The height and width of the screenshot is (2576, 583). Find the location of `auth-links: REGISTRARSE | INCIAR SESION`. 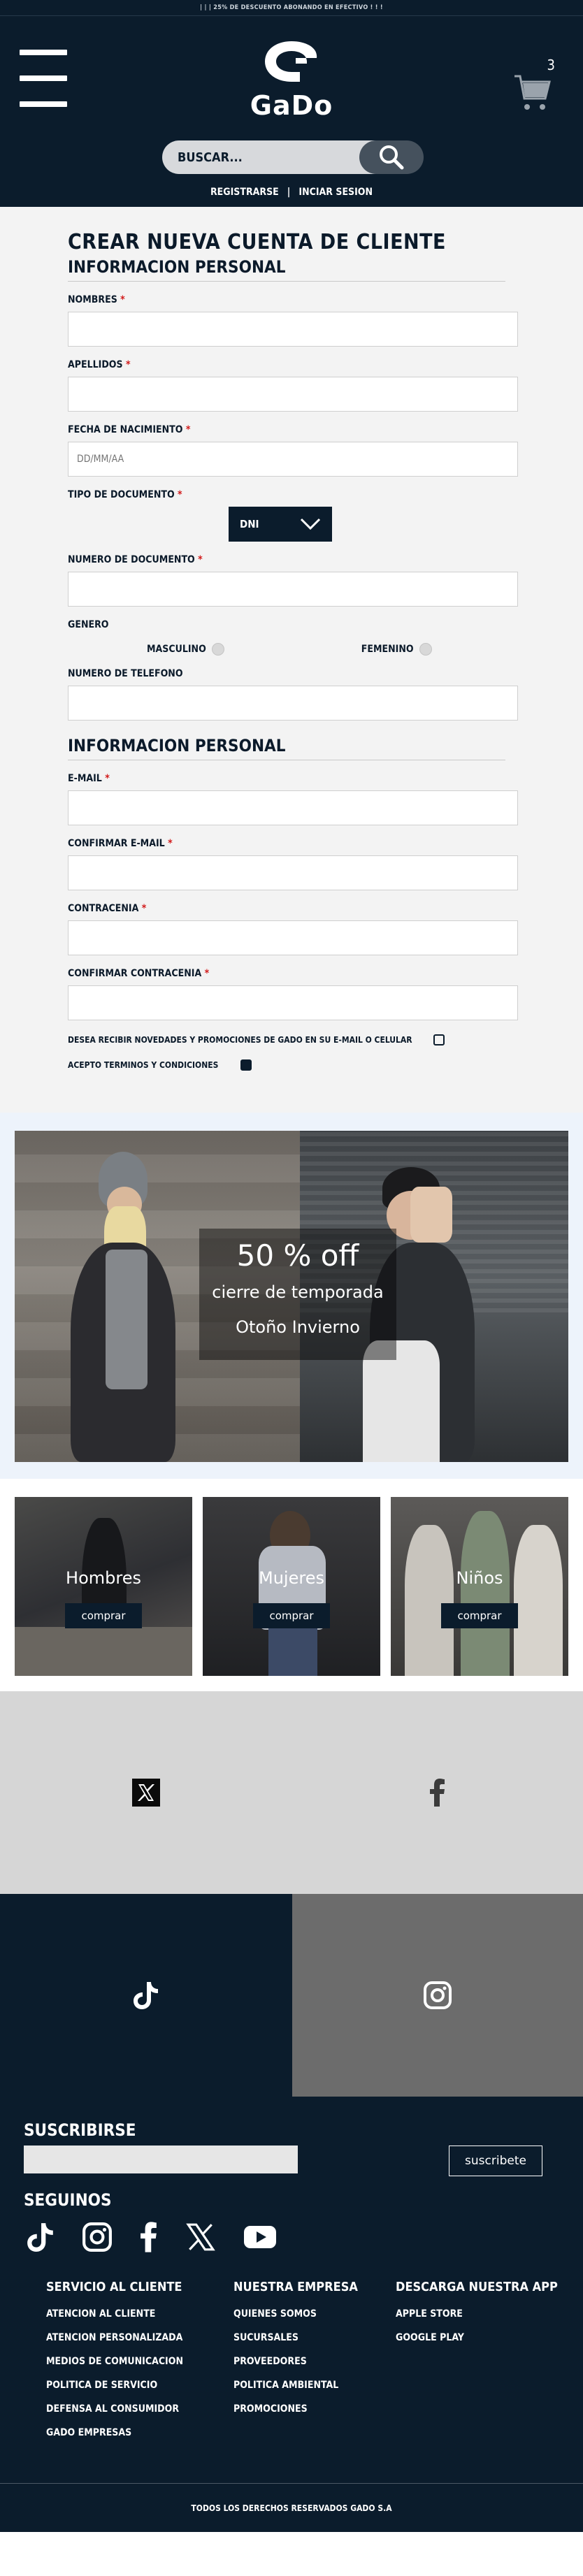

auth-links: REGISTRARSE | INCIAR SESION is located at coordinates (291, 192).